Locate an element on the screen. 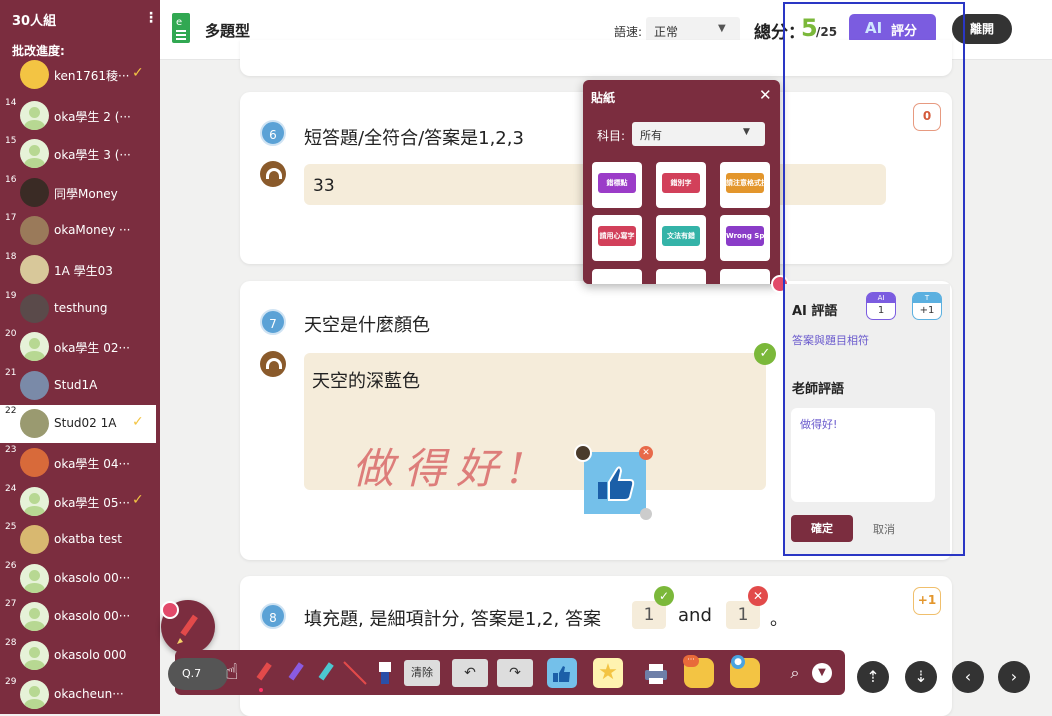 The height and width of the screenshot is (716, 1052). clear-button: 清除 is located at coordinates (422, 673).